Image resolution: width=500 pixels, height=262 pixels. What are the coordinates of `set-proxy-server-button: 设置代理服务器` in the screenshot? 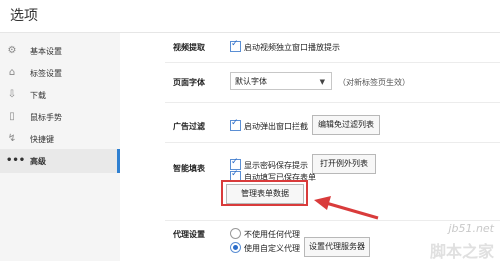 It's located at (337, 247).